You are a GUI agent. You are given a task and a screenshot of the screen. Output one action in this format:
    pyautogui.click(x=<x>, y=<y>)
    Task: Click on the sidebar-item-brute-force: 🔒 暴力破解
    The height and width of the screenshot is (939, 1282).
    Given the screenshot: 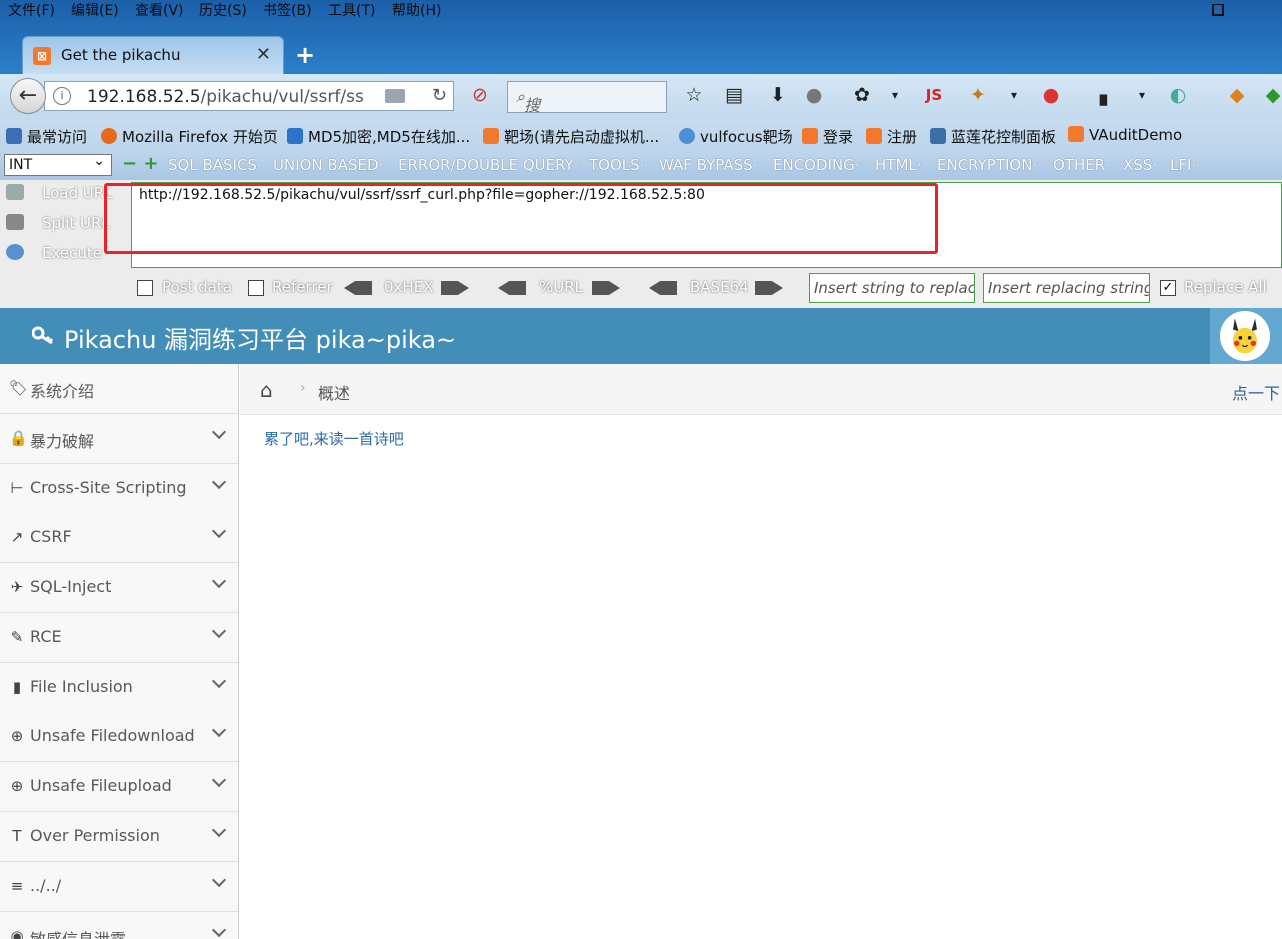 What is the action you would take?
    pyautogui.click(x=119, y=439)
    